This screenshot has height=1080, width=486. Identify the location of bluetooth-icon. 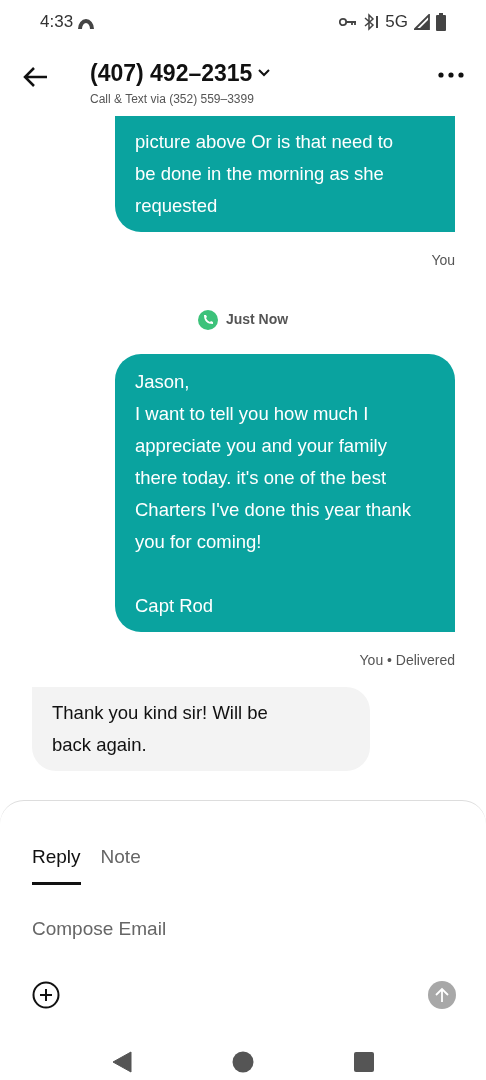
(371, 22).